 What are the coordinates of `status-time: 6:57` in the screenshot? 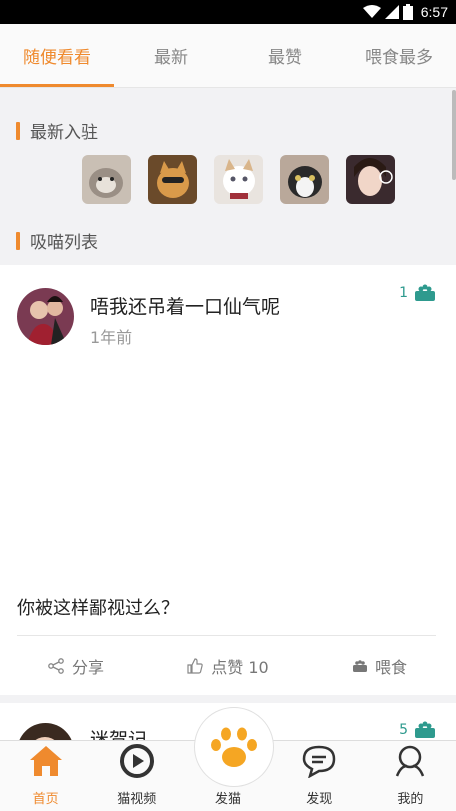 It's located at (434, 12).